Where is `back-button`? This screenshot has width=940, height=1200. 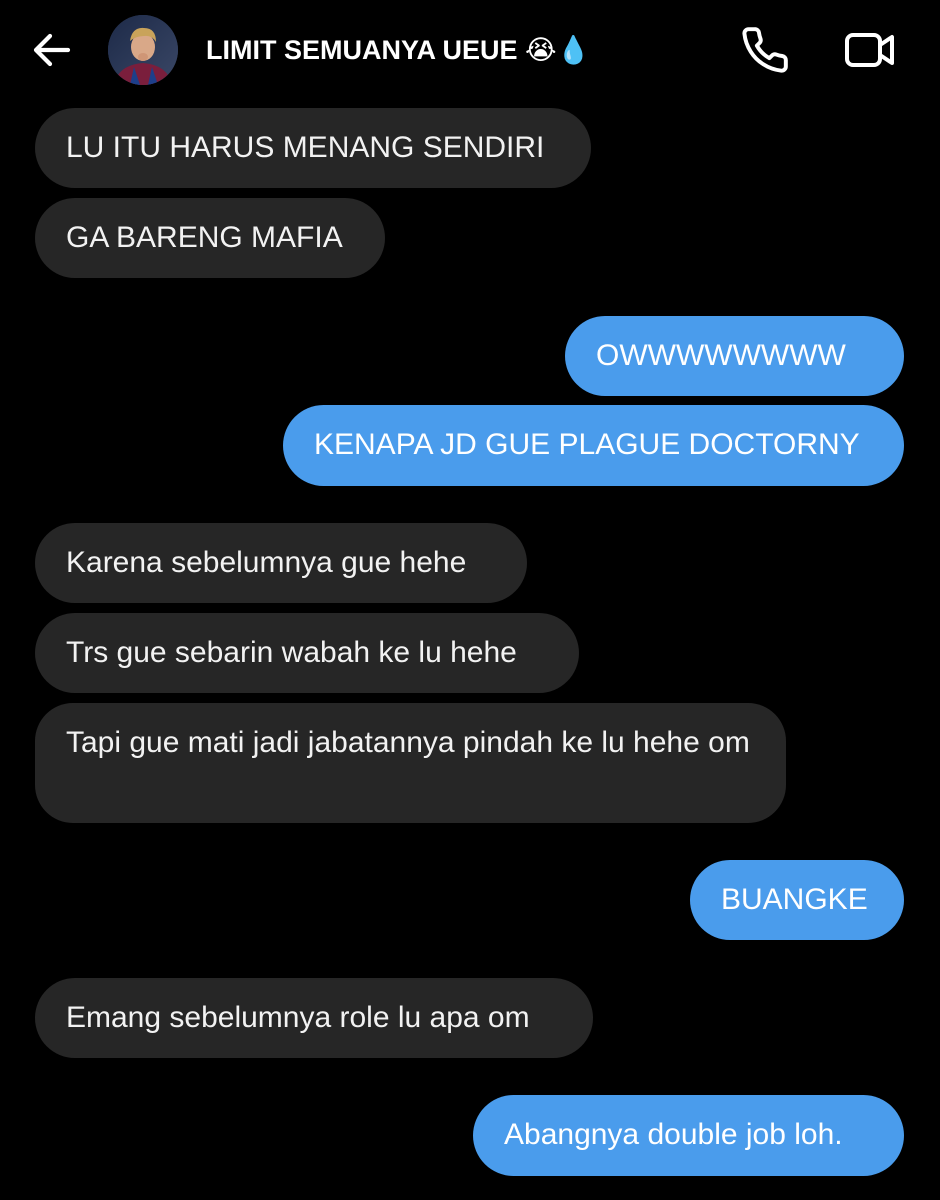
back-button is located at coordinates (52, 50).